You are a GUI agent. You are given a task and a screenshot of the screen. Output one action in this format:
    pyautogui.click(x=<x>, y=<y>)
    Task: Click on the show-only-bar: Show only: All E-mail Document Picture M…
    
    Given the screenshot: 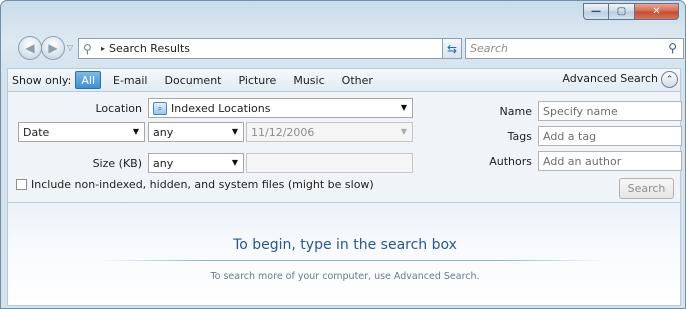 What is the action you would take?
    pyautogui.click(x=344, y=80)
    